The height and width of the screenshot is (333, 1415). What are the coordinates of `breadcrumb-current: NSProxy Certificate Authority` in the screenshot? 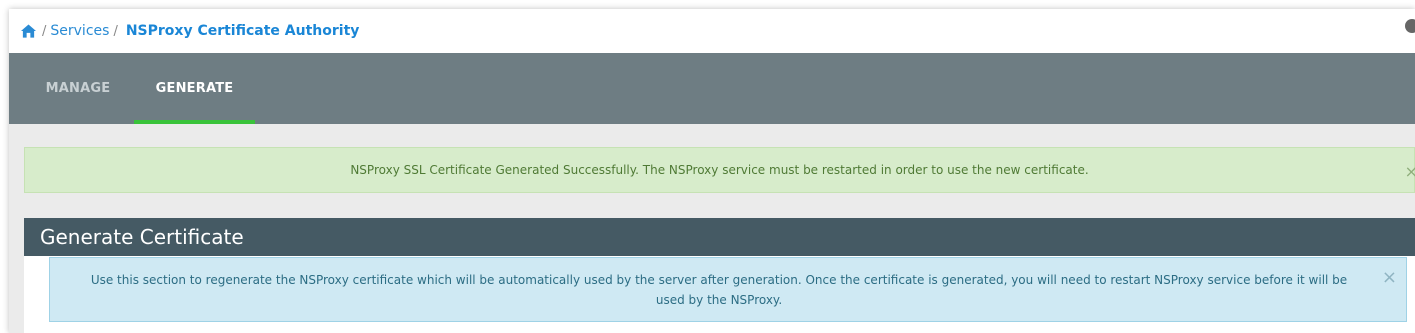 It's located at (242, 31).